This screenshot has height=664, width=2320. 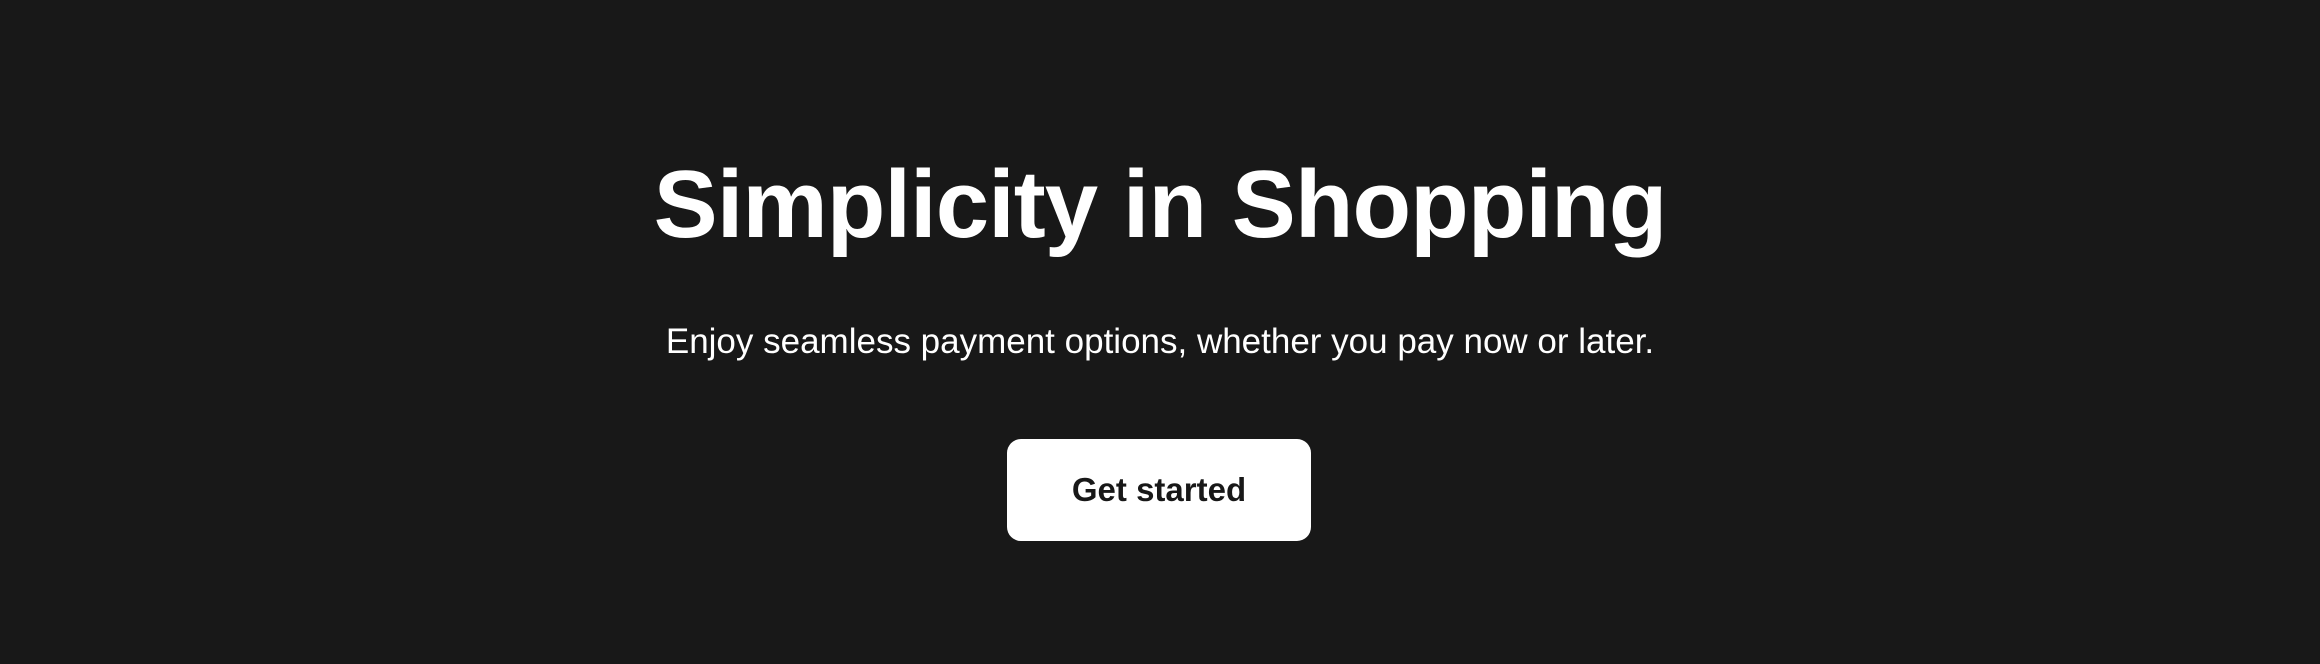 What do you see at coordinates (1159, 490) in the screenshot?
I see `get-started-button: Get started` at bounding box center [1159, 490].